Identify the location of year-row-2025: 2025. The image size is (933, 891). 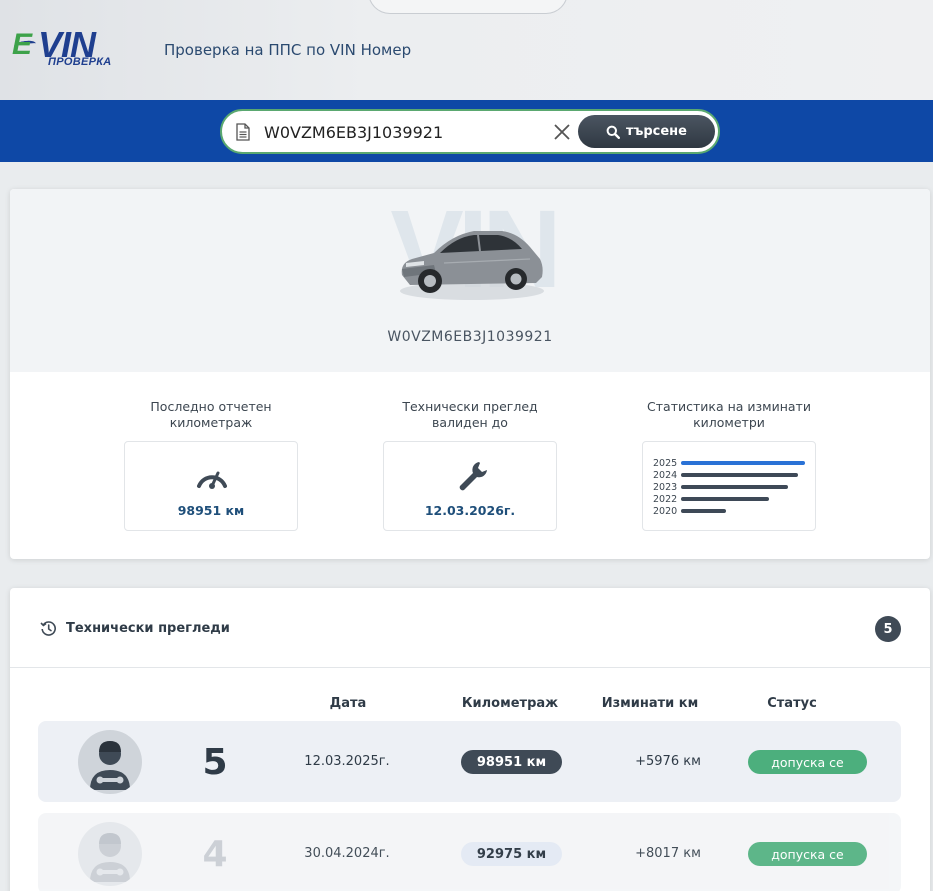
(729, 463).